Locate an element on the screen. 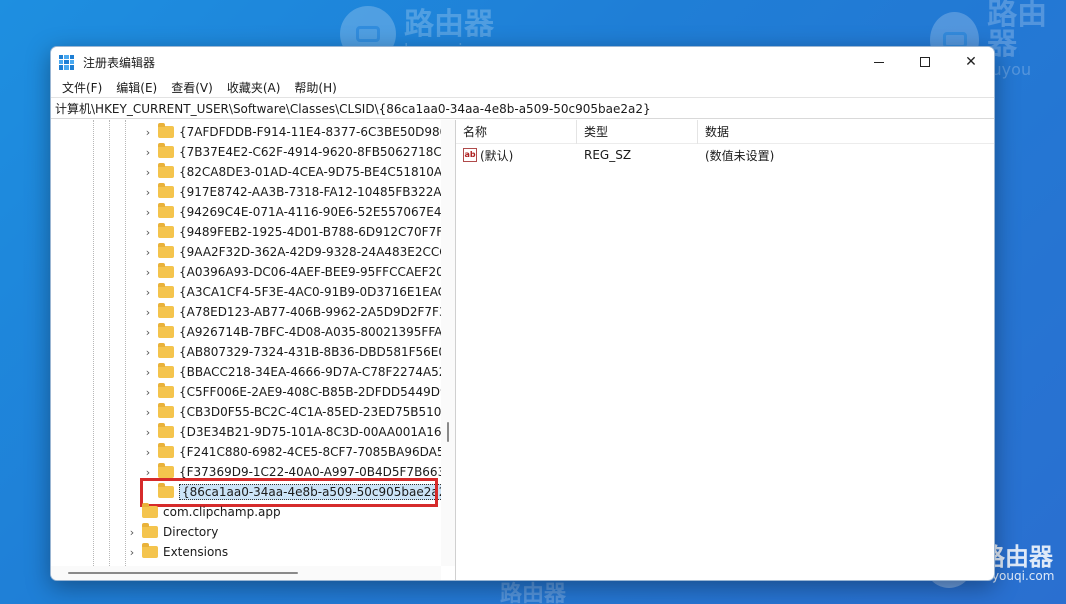 Image resolution: width=1066 pixels, height=604 pixels. tree-item-clsid-key: › {A3CA1CF4-5F3E-4AC0-91B9-0D3716E1EAC3} is located at coordinates (298, 292).